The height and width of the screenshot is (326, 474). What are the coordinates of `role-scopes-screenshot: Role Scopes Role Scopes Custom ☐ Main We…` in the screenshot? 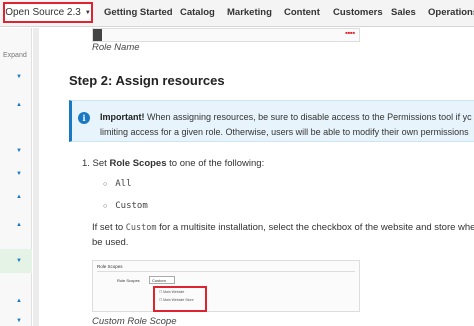 It's located at (226, 286).